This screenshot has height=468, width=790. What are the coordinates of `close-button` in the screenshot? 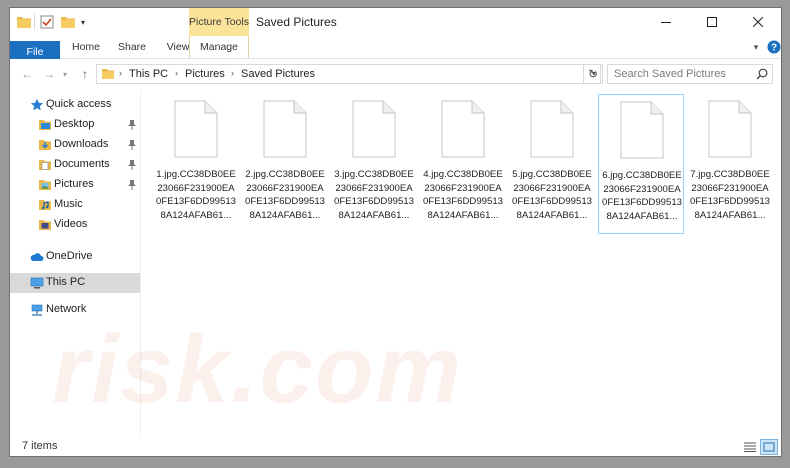 It's located at (758, 22).